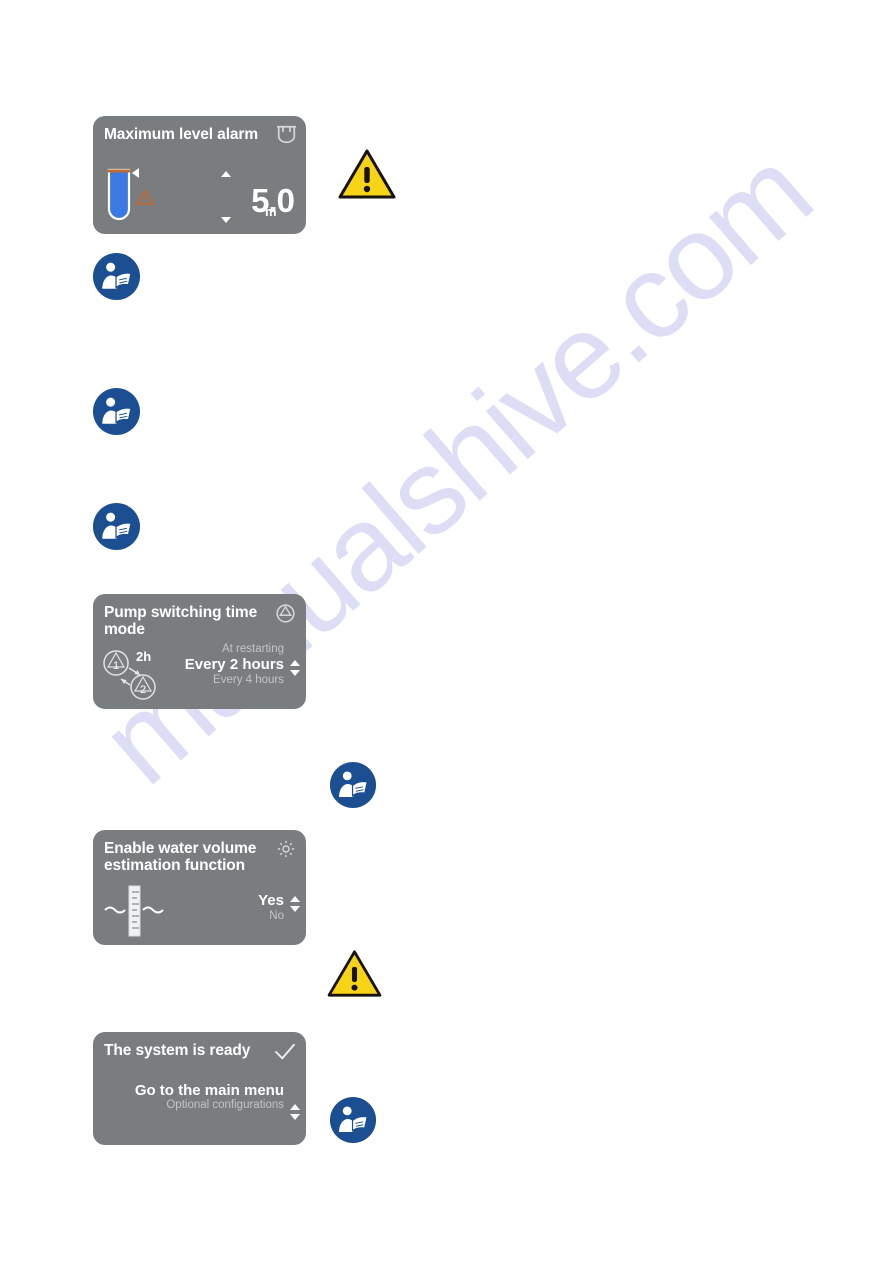 The height and width of the screenshot is (1263, 893). I want to click on option-next: Optional configurations, so click(209, 1105).